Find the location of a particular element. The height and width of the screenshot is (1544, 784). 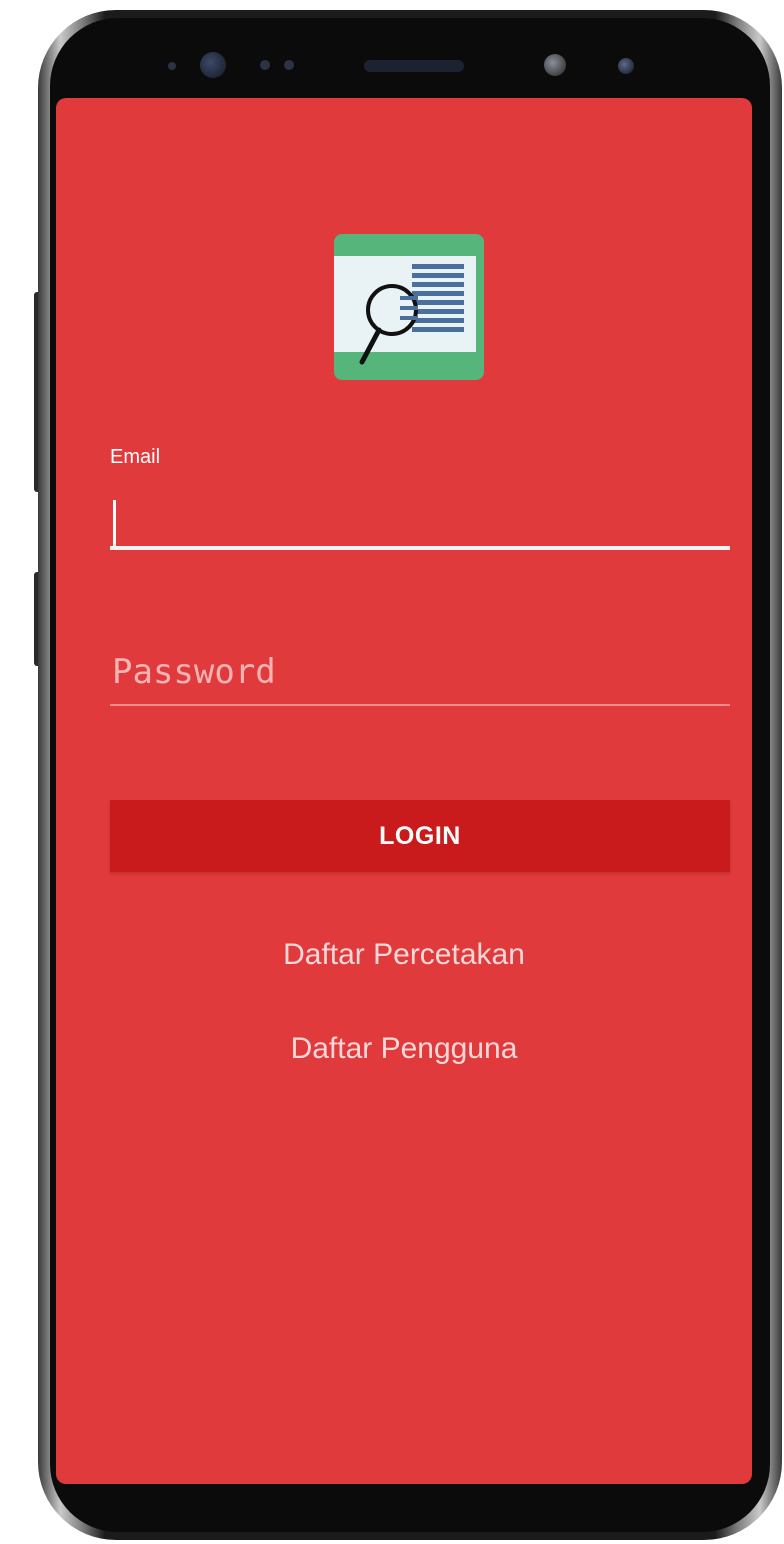

top-bezel is located at coordinates (410, 58).